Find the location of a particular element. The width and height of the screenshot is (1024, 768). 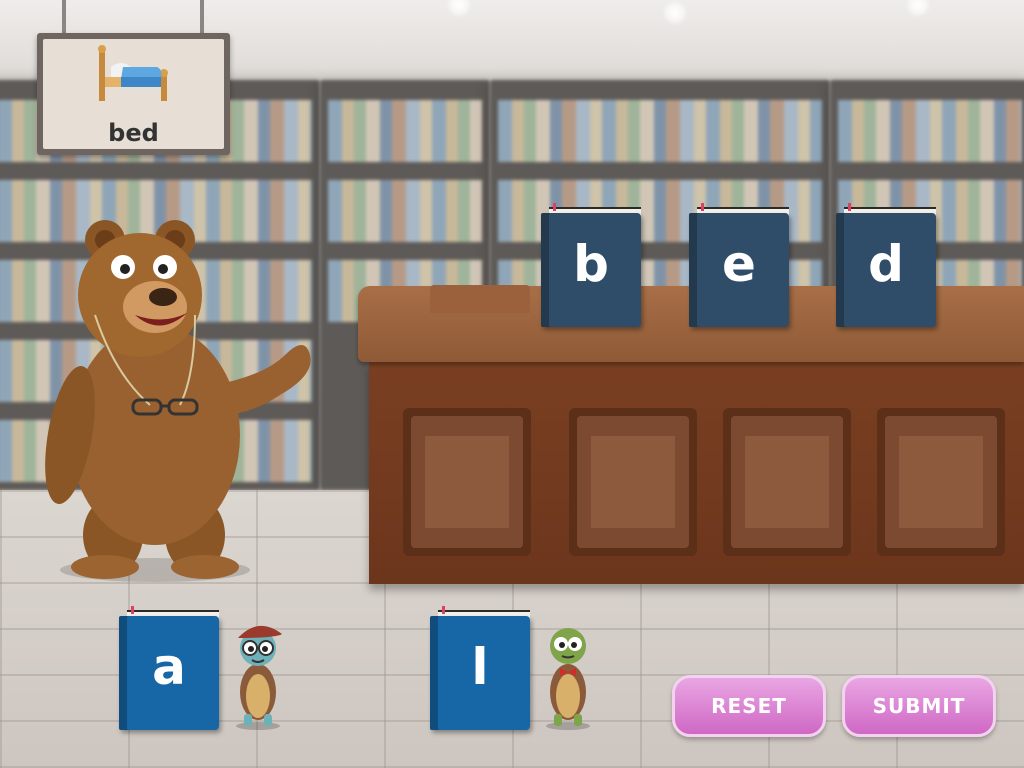

letter-book-l: l is located at coordinates (480, 668).